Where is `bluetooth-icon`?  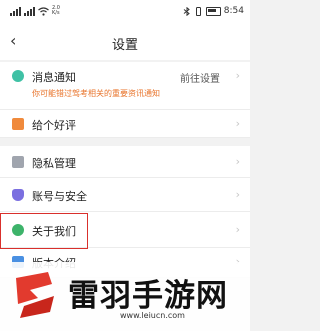 bluetooth-icon is located at coordinates (186, 11).